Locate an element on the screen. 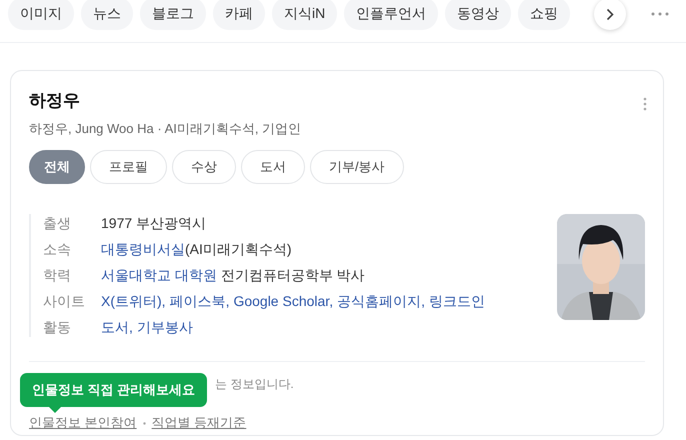 This screenshot has width=686, height=440. notice-text: 는 정보입니다. is located at coordinates (254, 384).